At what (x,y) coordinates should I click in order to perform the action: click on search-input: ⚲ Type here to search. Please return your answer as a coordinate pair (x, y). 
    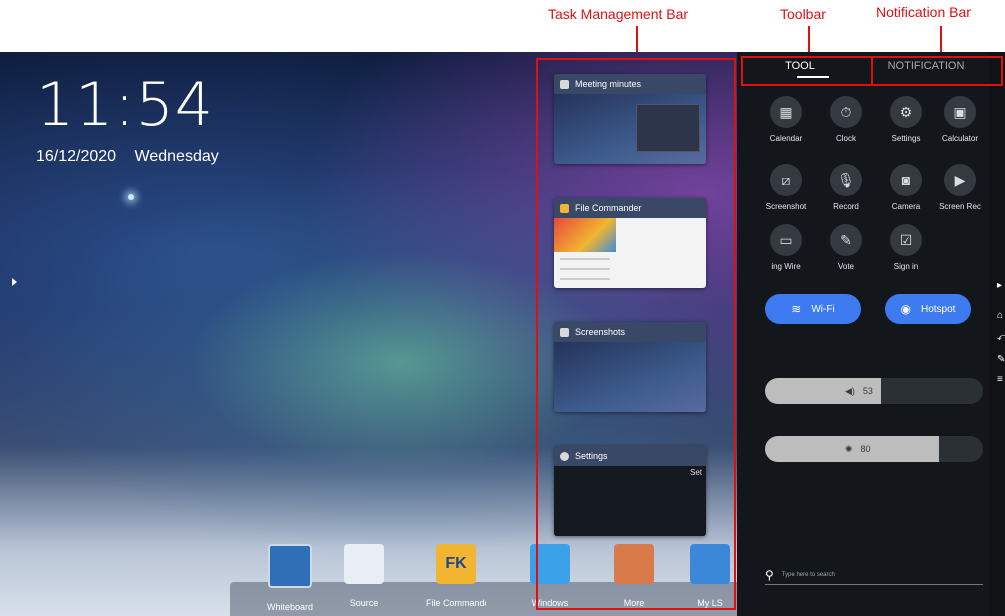
    Looking at the image, I should click on (874, 575).